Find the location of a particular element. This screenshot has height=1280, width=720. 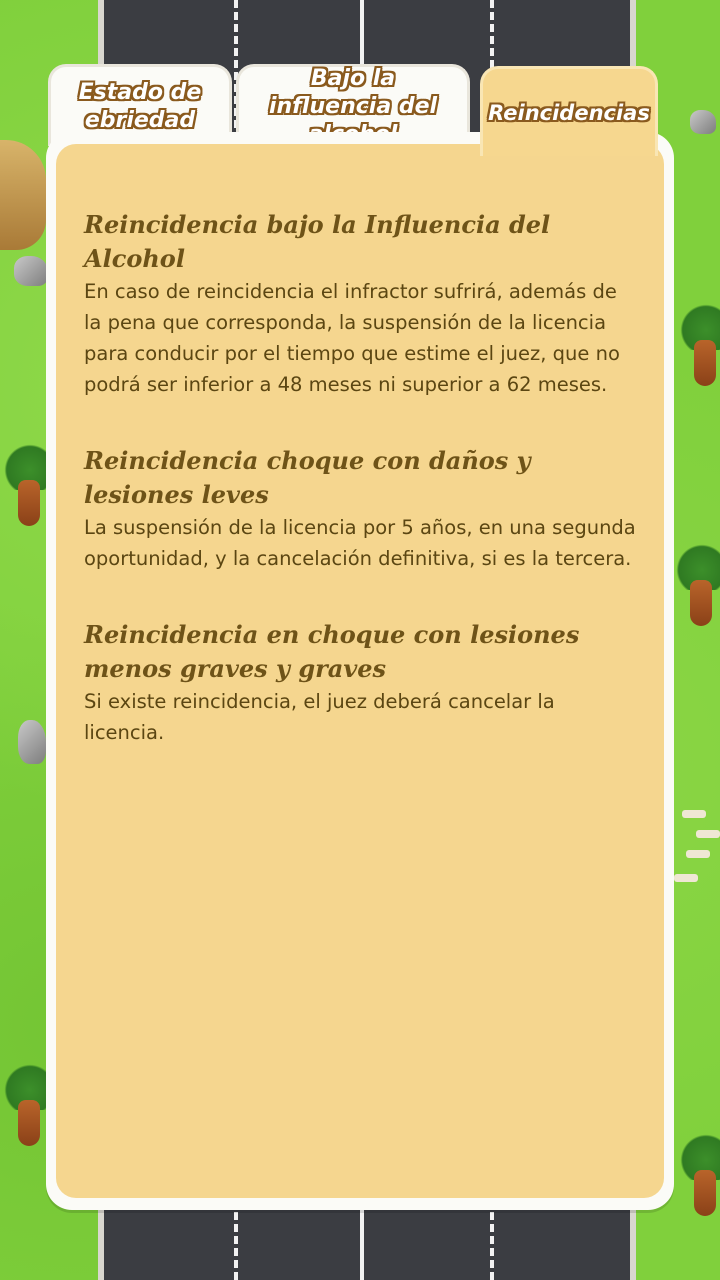

tab-label: Reincidencias is located at coordinates (569, 112).